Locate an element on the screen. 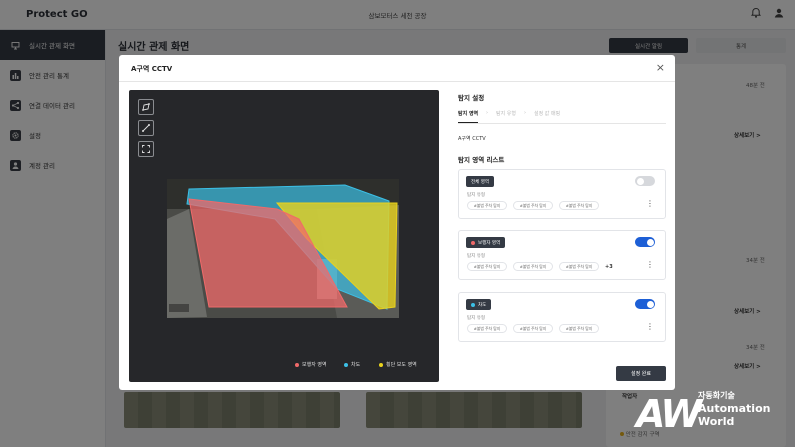 The height and width of the screenshot is (447, 795). legend-entry: 보행자 영역 is located at coordinates (311, 364).